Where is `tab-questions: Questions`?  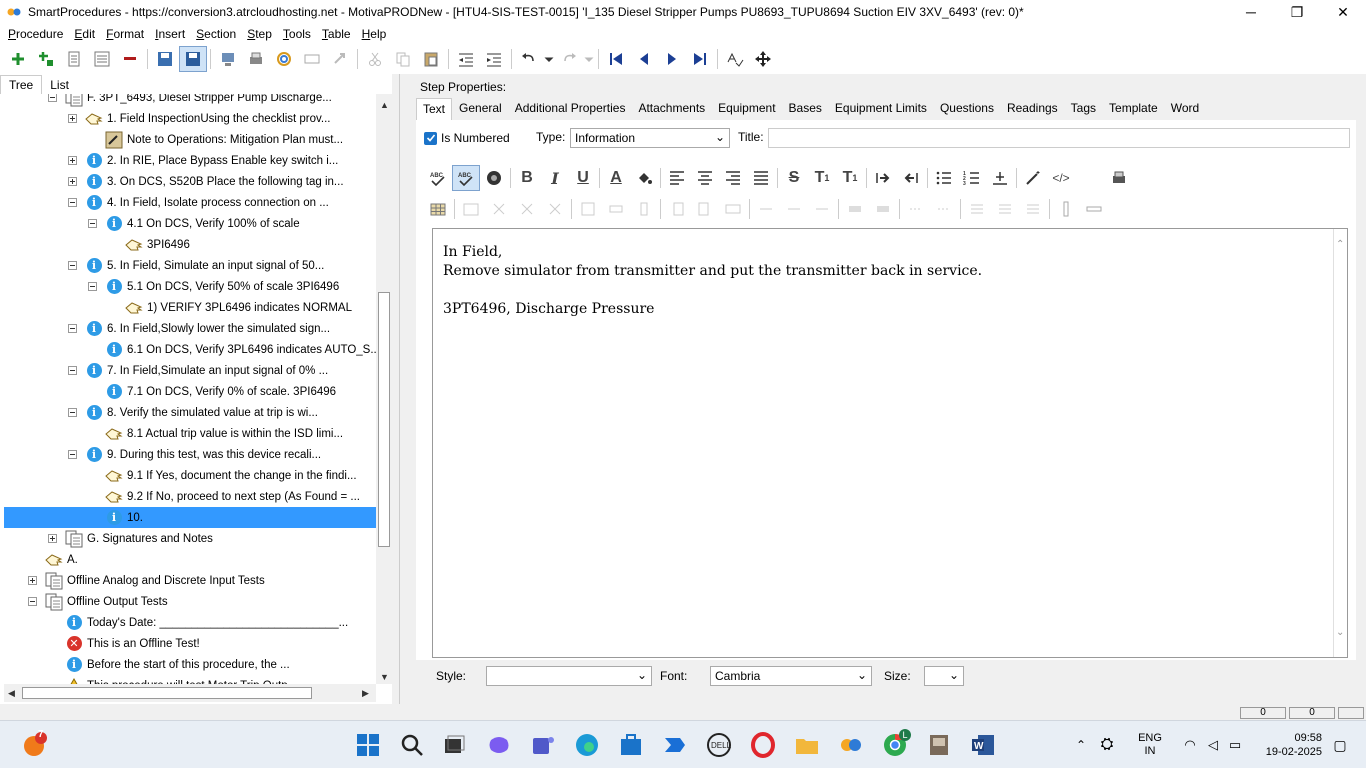
tab-questions: Questions is located at coordinates (967, 109).